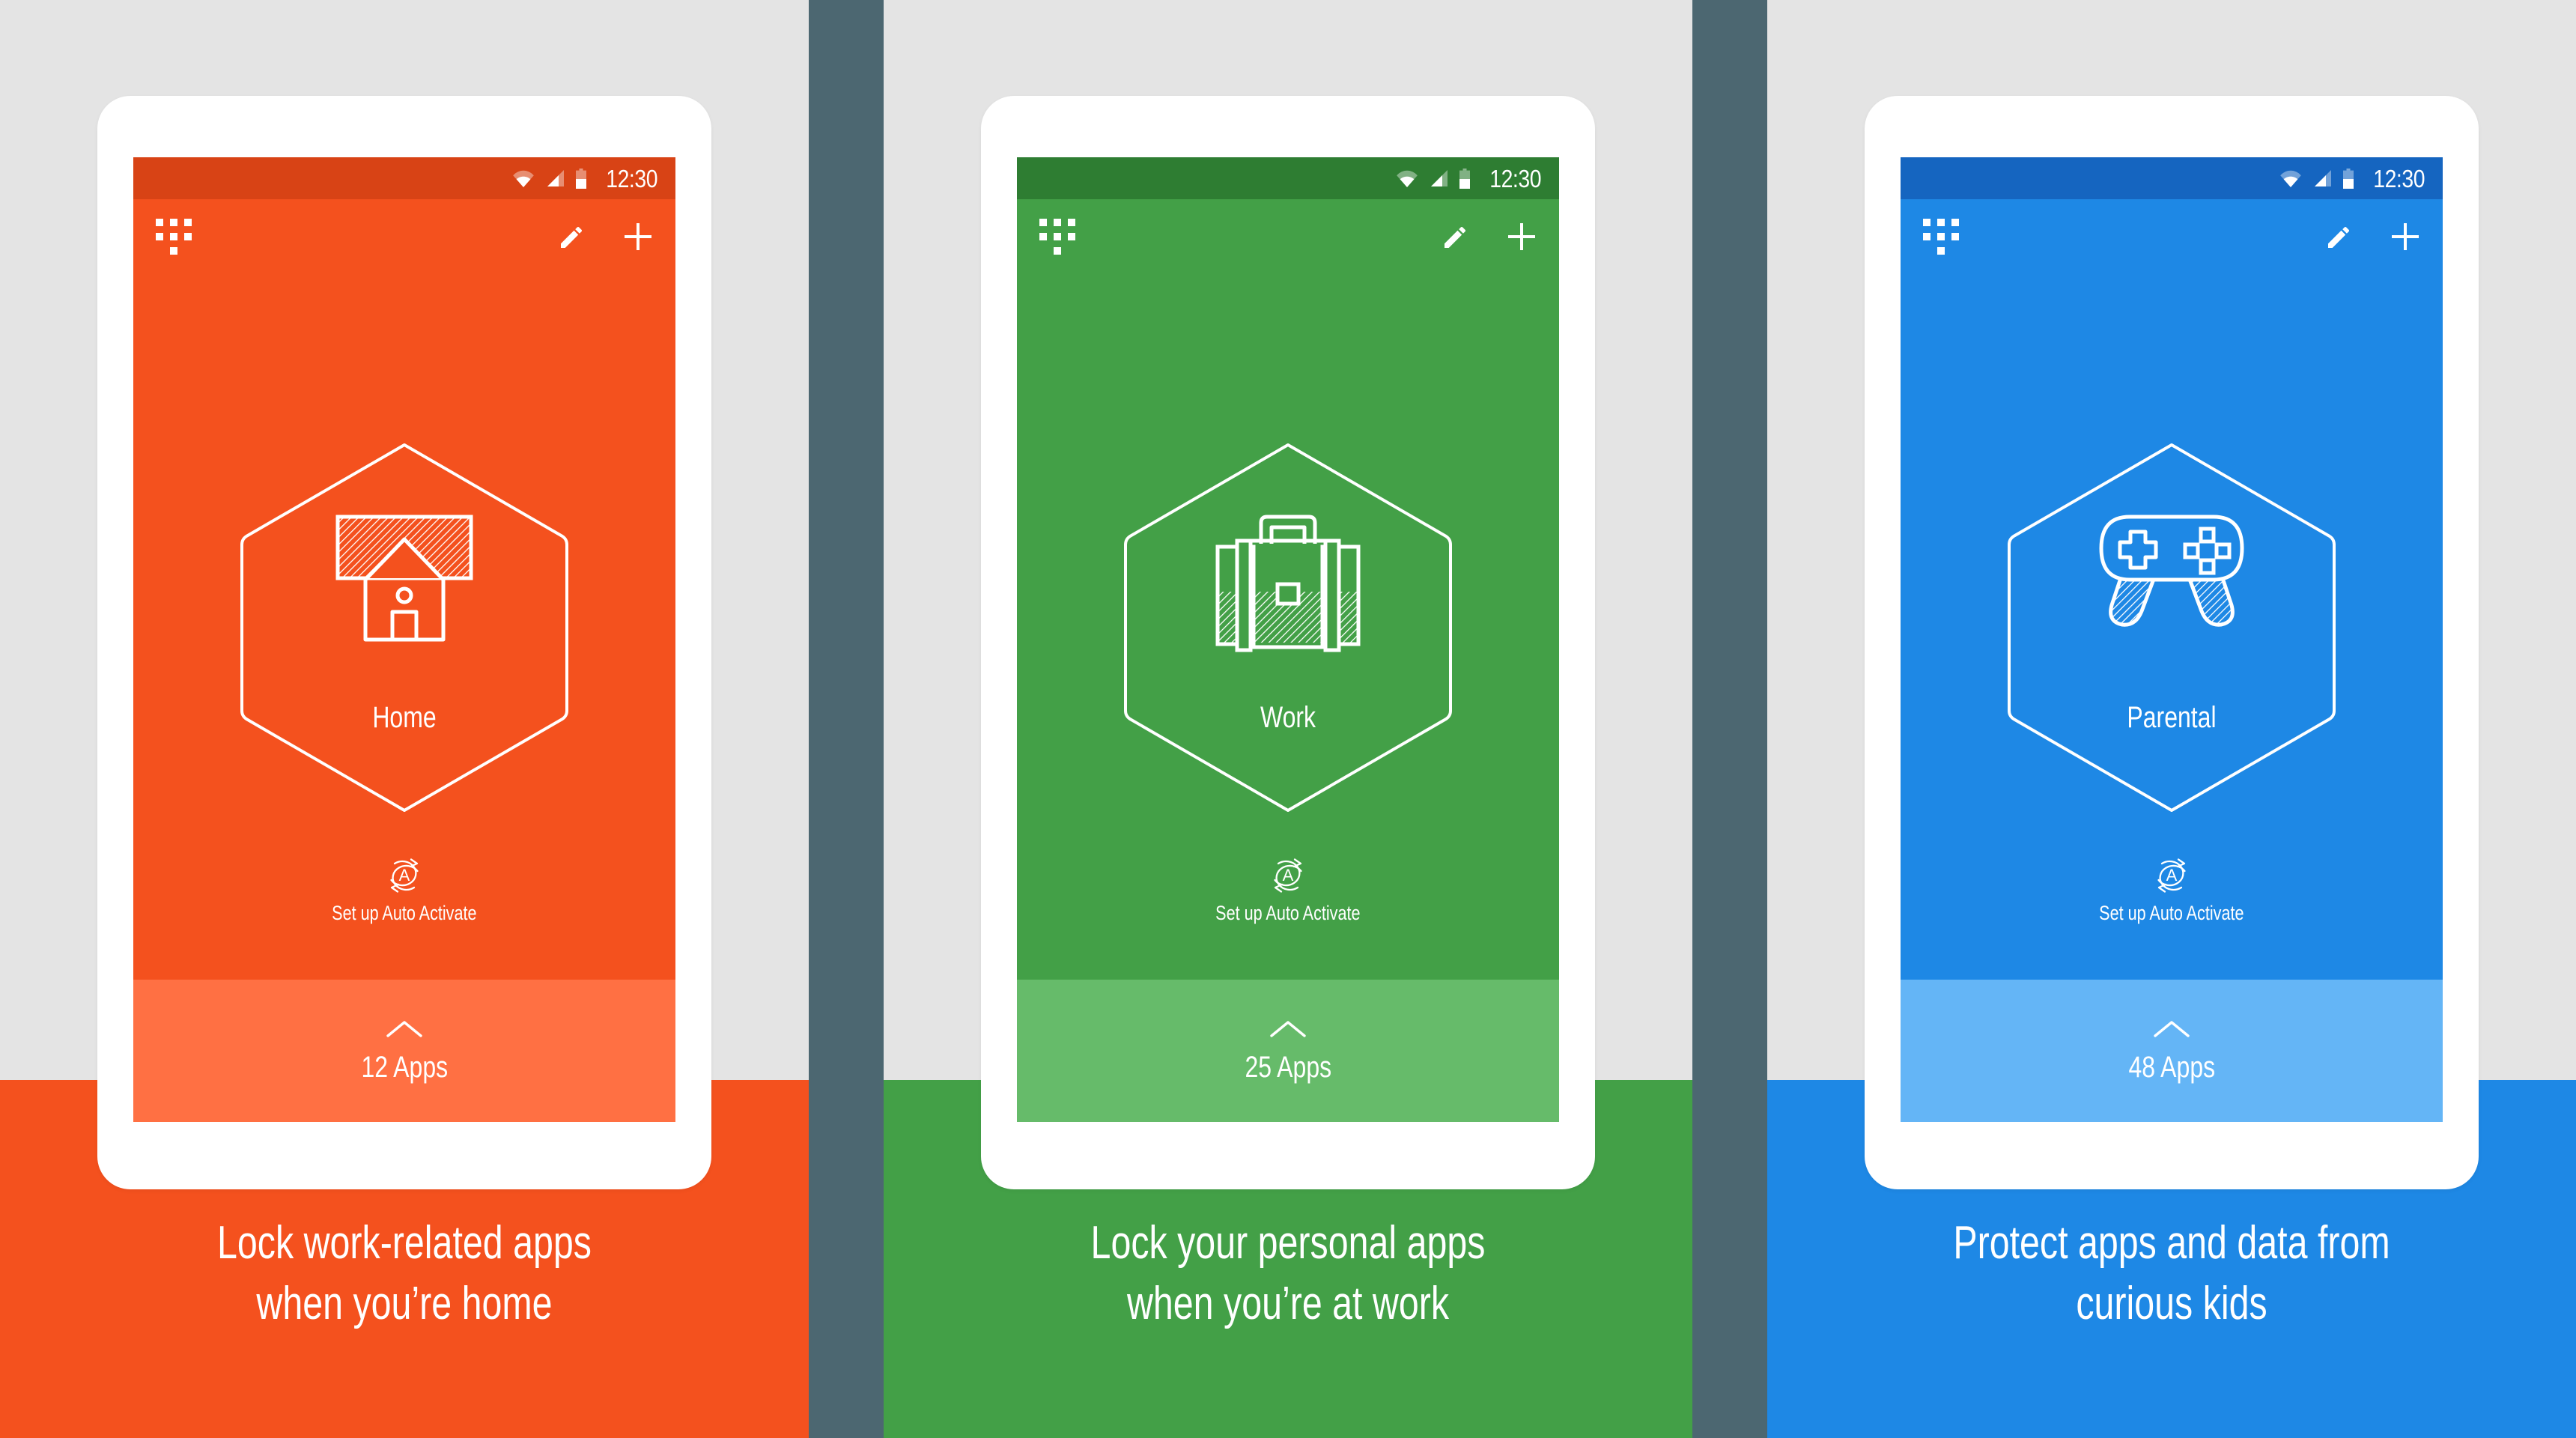  I want to click on caption-line-1: Lock your personal apps, so click(1288, 1243).